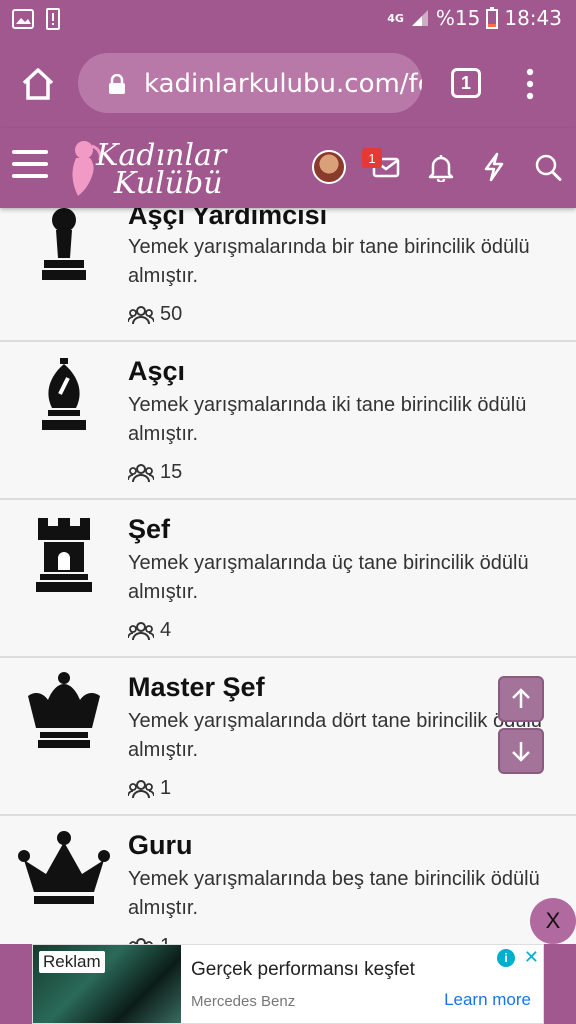  Describe the element at coordinates (494, 167) in the screenshot. I see `lightning-icon` at that location.